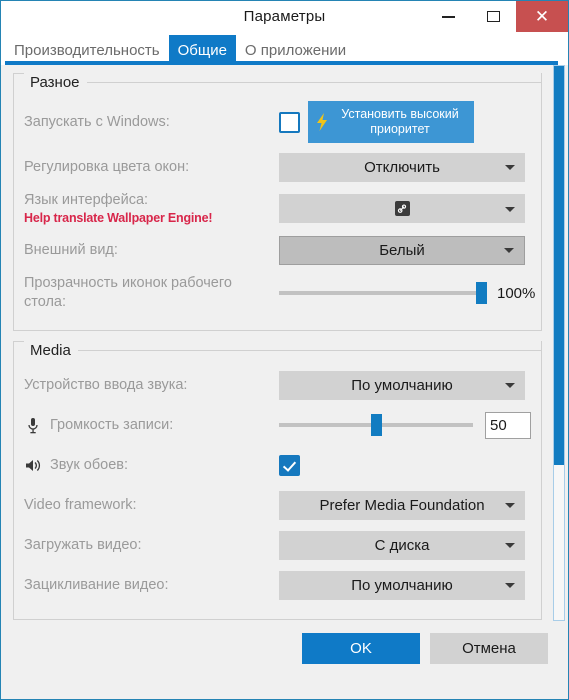 The height and width of the screenshot is (700, 569). What do you see at coordinates (289, 465) in the screenshot?
I see `checkbox-wallpaper-audio` at bounding box center [289, 465].